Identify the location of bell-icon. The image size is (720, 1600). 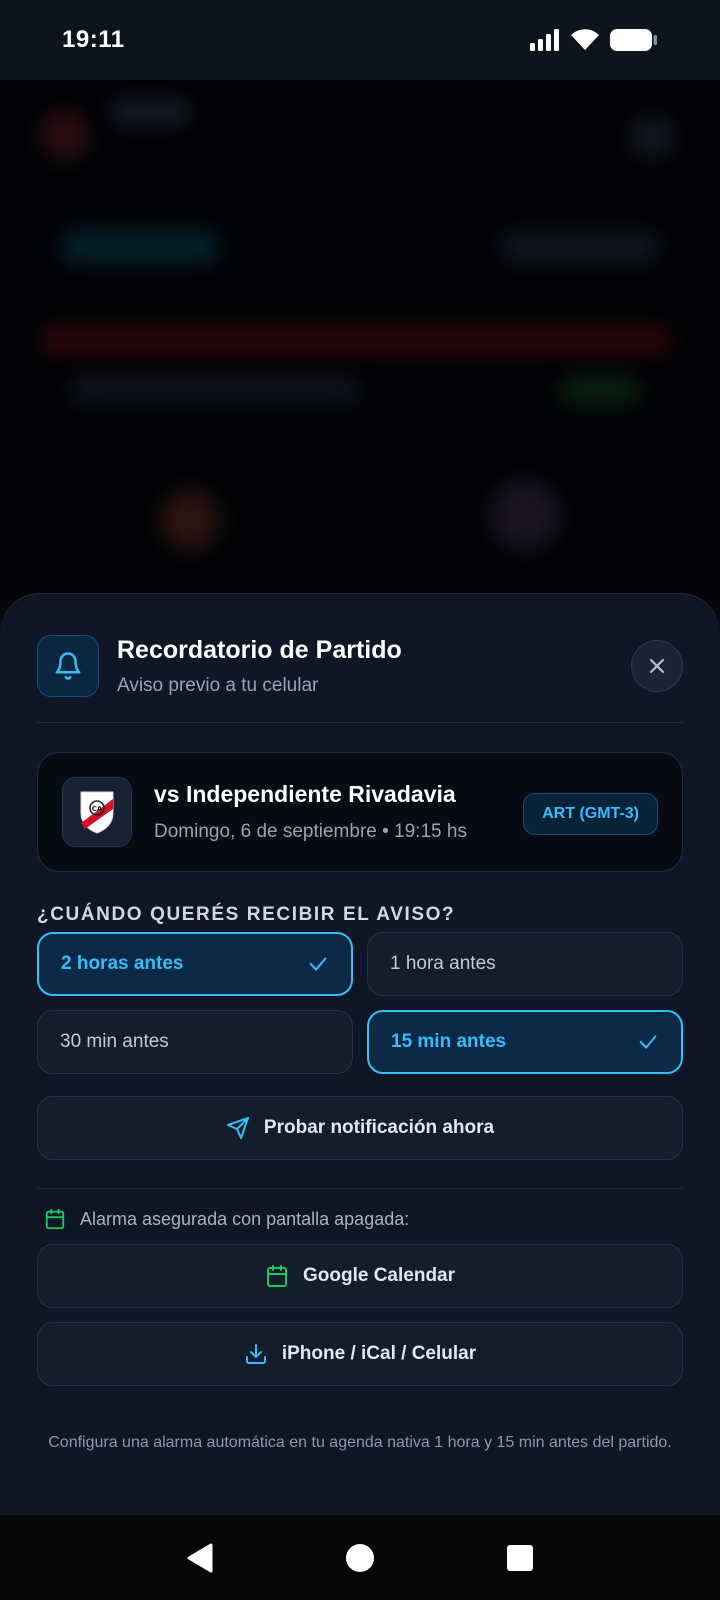
(68, 666).